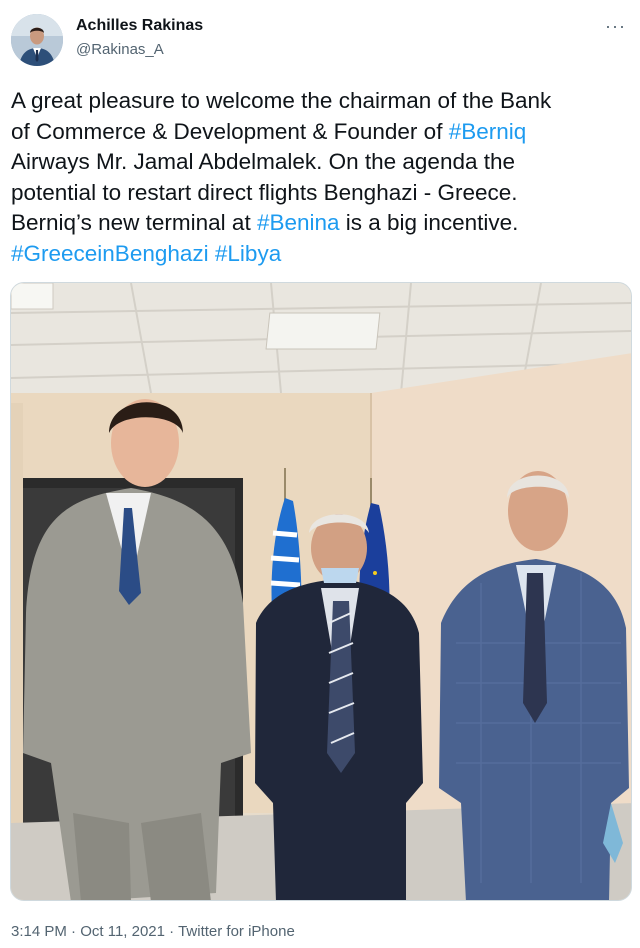 This screenshot has width=640, height=948. I want to click on profile-photo-icon, so click(37, 40).